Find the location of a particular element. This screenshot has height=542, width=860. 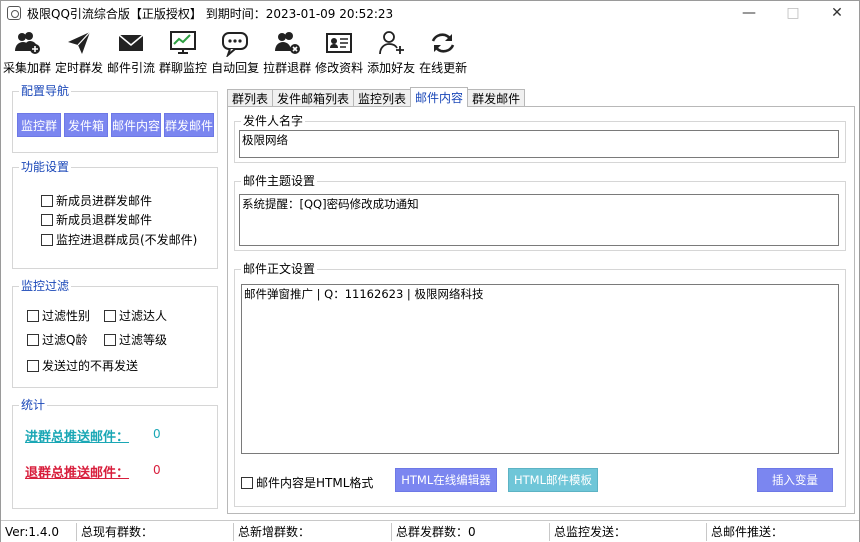

new-member-leave-mail-checkbox: 新成员退群发邮件 is located at coordinates (96, 219).